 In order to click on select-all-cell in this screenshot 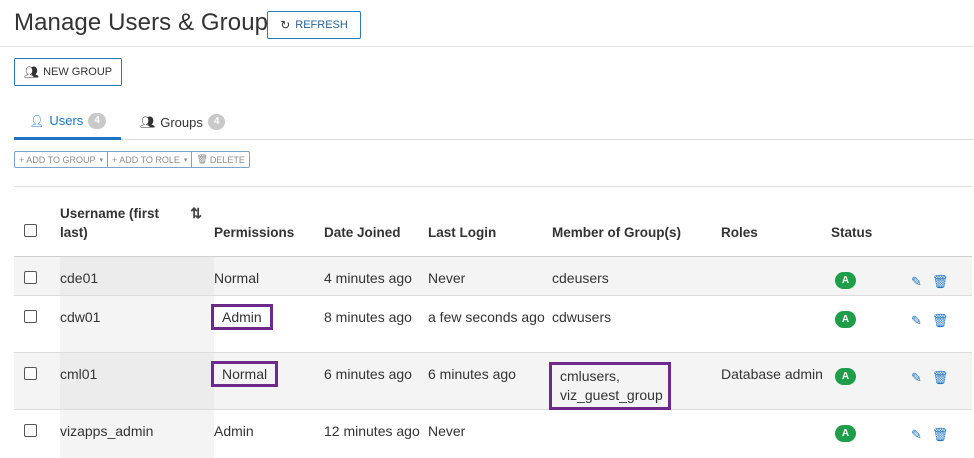, I will do `click(37, 222)`.